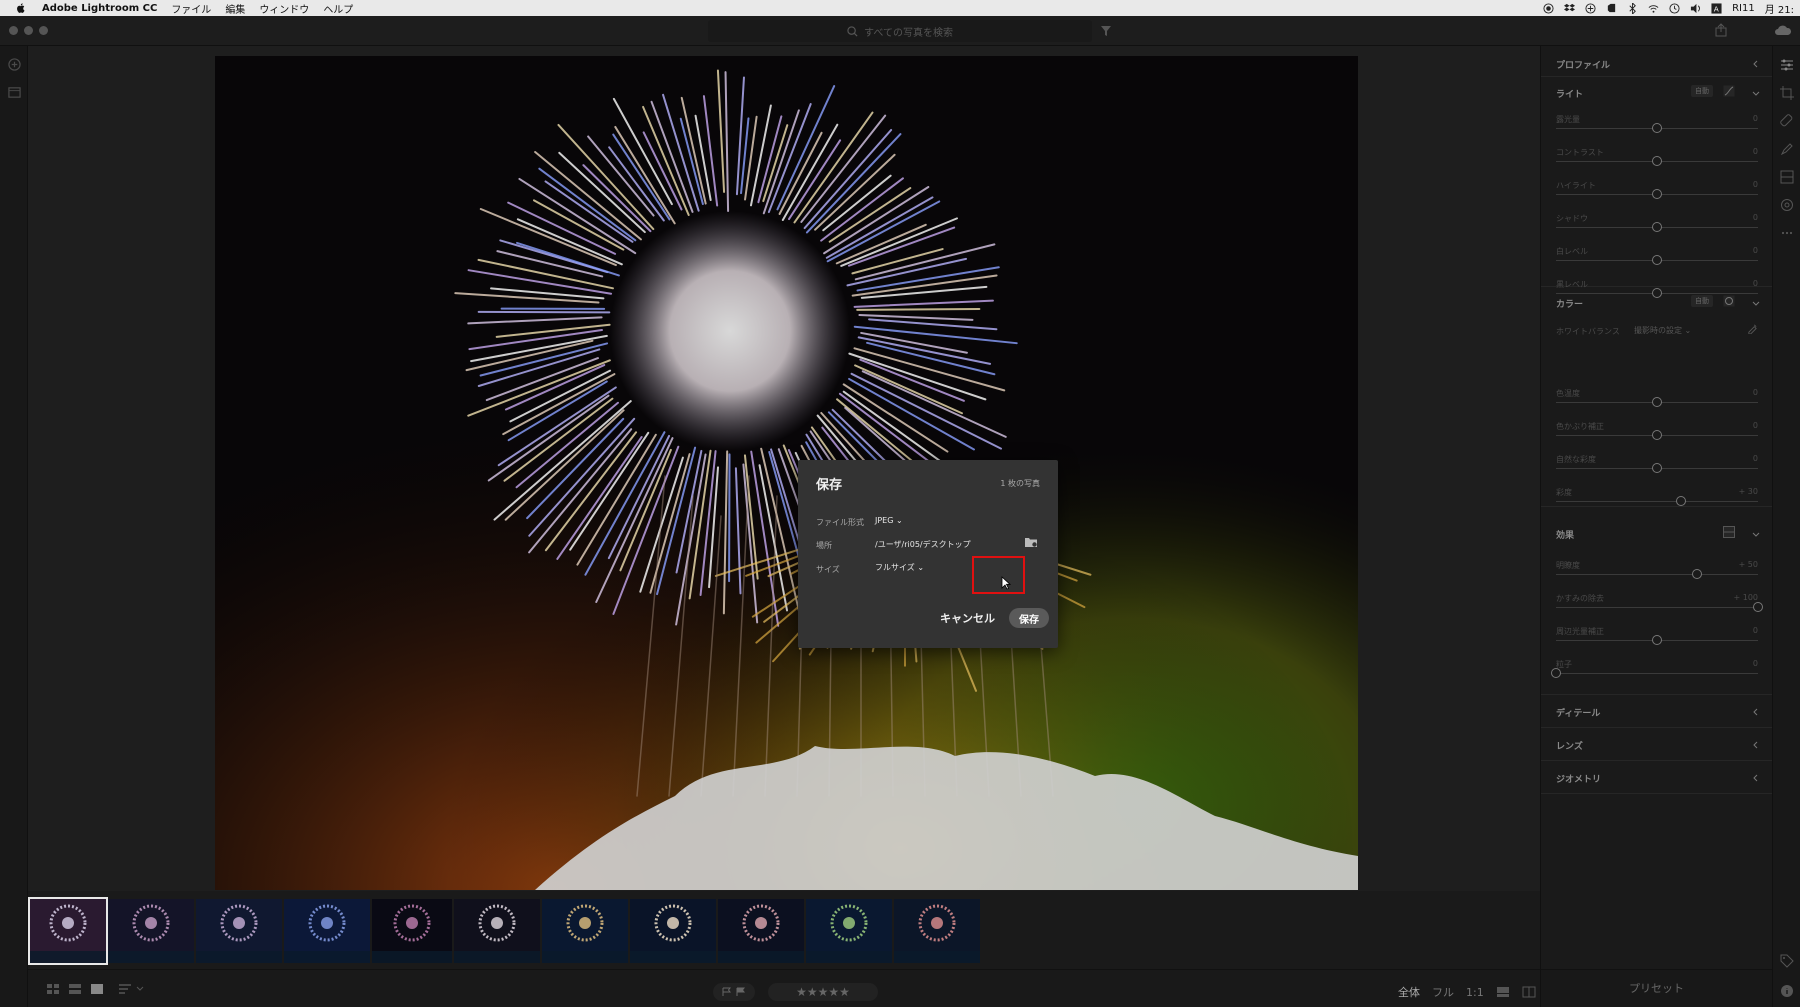 The image size is (1800, 1007). I want to click on record-icon, so click(1548, 8).